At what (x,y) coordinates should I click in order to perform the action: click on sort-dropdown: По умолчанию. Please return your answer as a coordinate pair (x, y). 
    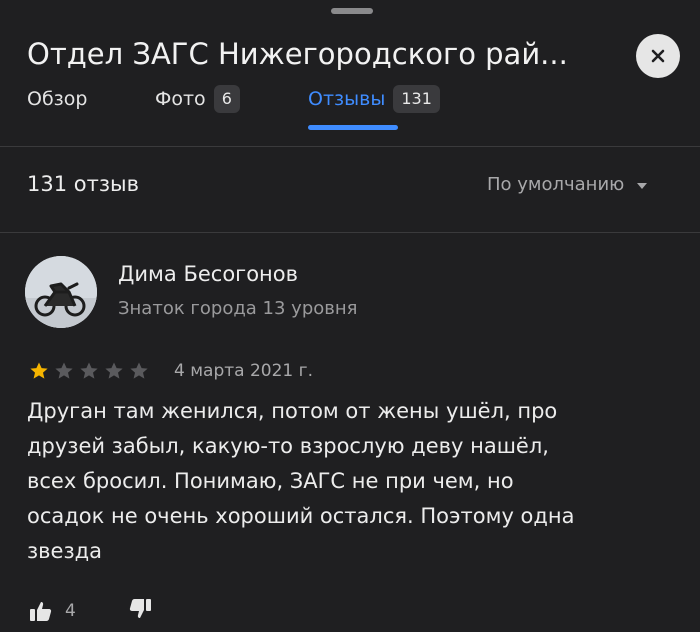
    Looking at the image, I should click on (567, 184).